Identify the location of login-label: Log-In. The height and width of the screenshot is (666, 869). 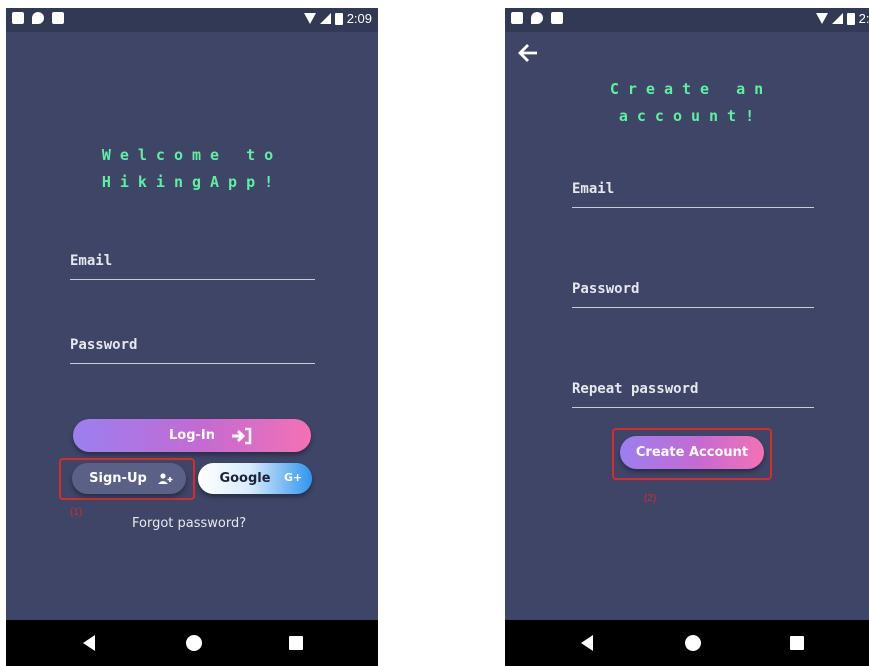
(191, 435).